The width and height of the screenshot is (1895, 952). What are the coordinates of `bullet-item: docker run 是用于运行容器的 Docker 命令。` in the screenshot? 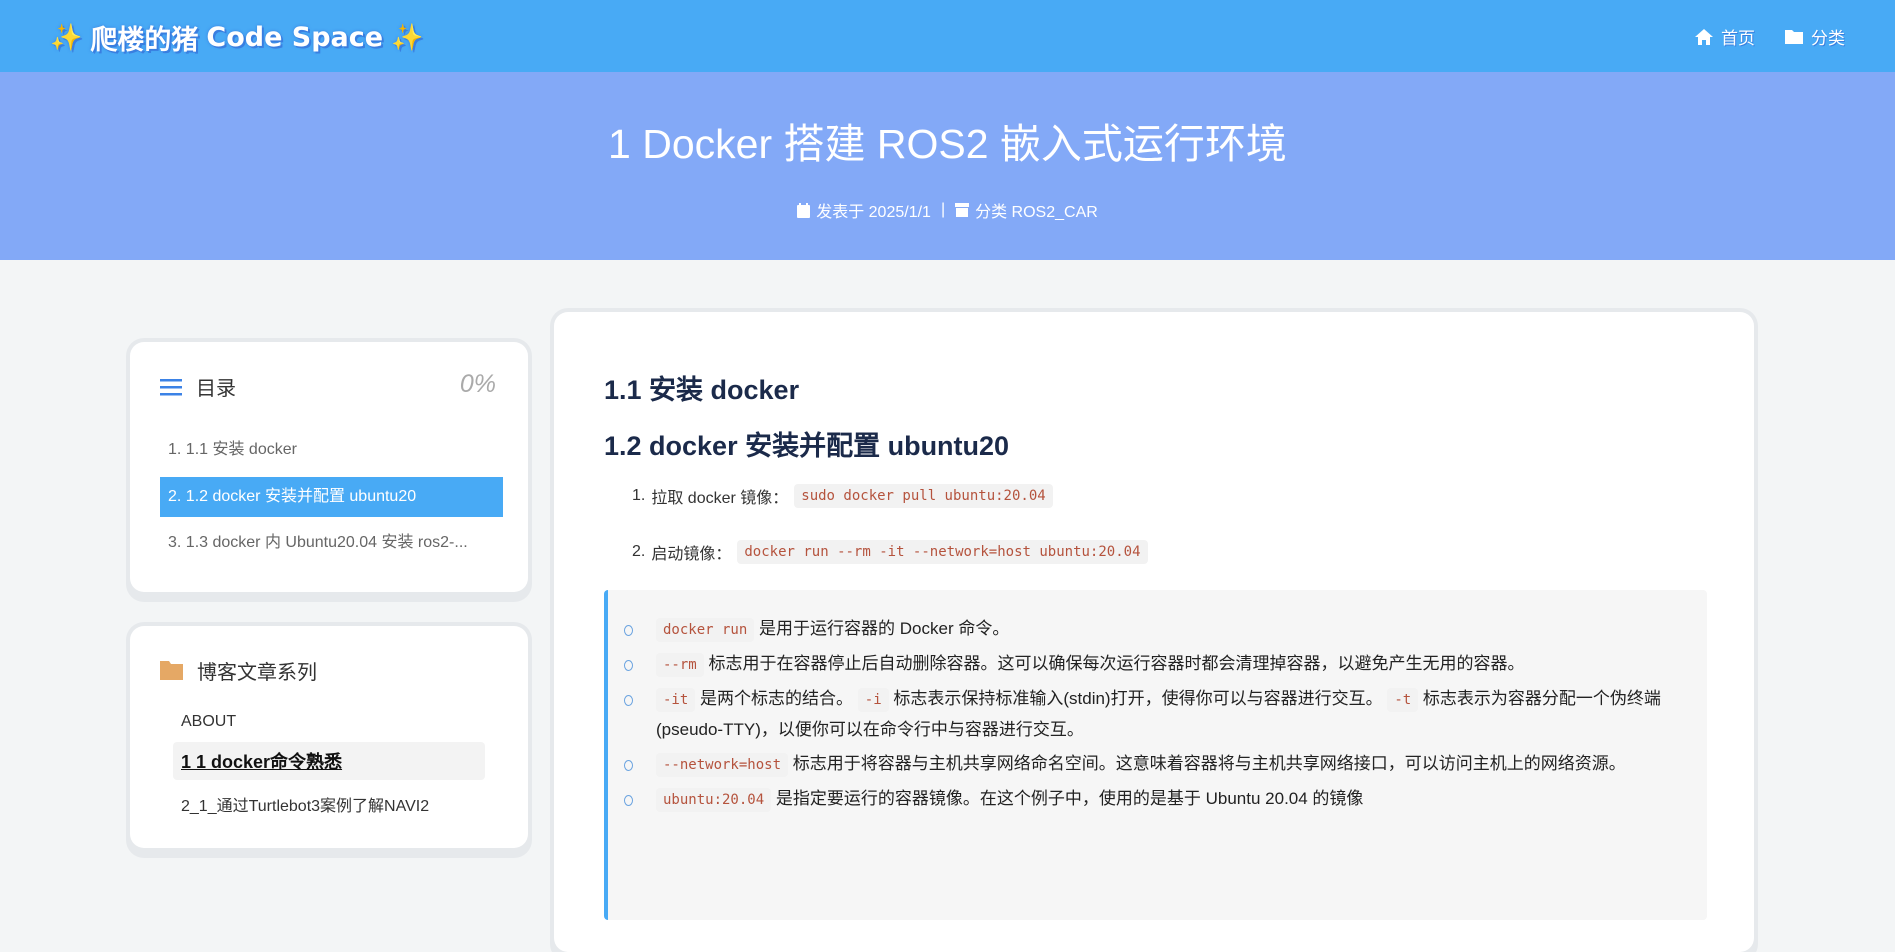 It's located at (1155, 629).